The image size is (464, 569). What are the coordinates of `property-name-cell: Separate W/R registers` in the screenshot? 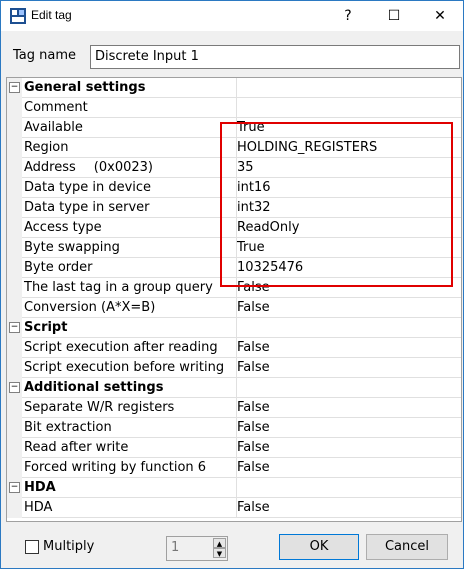 It's located at (129, 408).